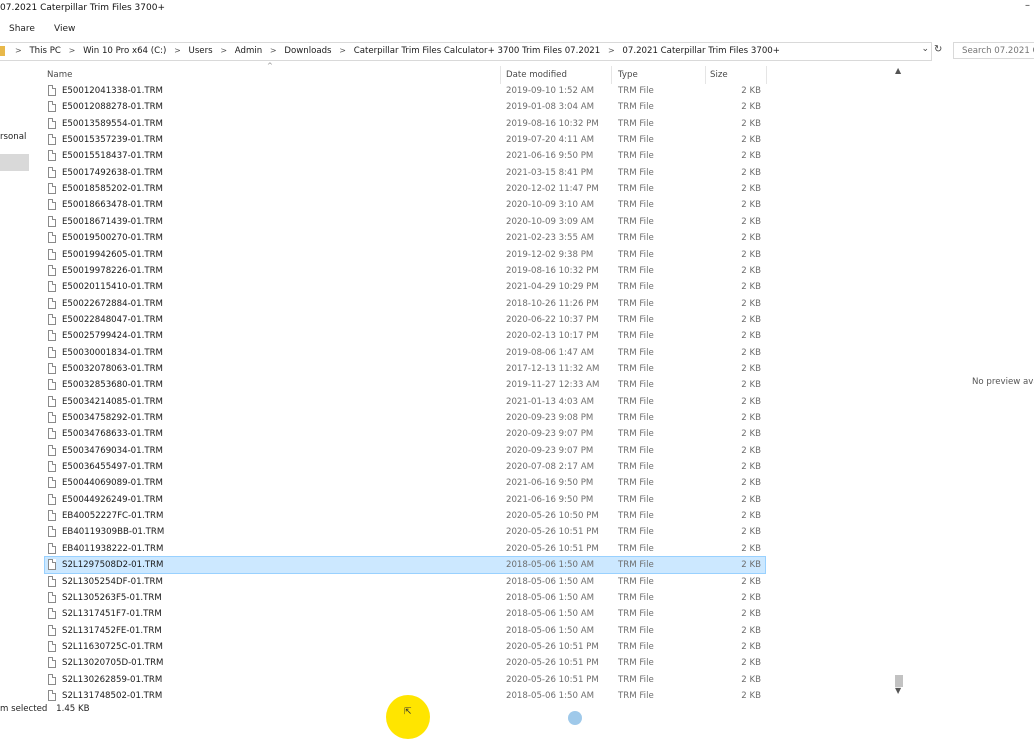  I want to click on search-input, so click(993, 50).